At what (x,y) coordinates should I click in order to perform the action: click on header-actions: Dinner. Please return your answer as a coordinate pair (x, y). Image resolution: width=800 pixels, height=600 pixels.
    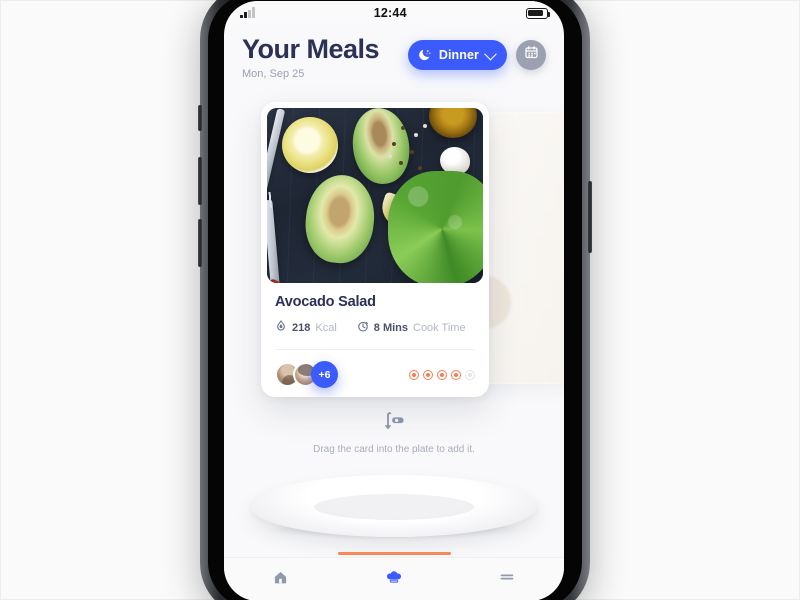
    Looking at the image, I should click on (476, 51).